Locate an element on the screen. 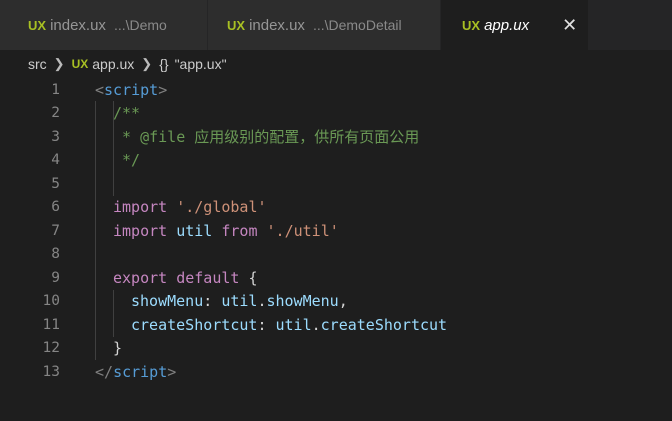 The height and width of the screenshot is (421, 672). keyword: from is located at coordinates (239, 230).